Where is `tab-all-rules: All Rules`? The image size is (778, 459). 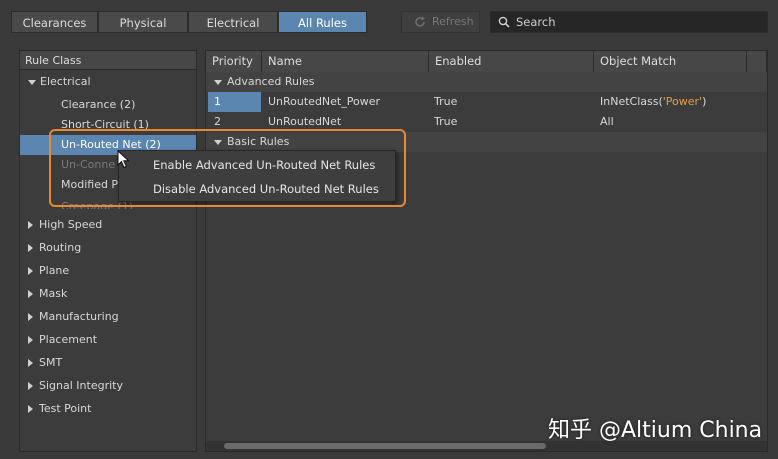
tab-all-rules: All Rules is located at coordinates (322, 22).